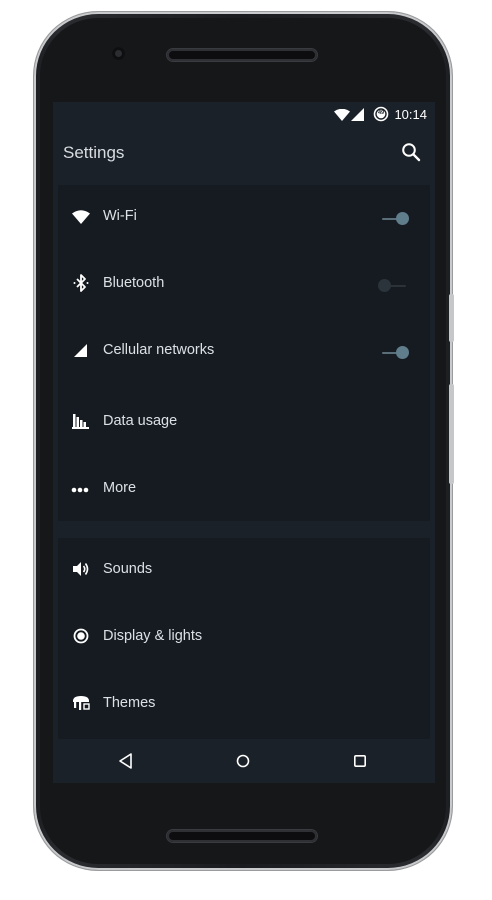 Image resolution: width=492 pixels, height=900 pixels. I want to click on recents-button, so click(360, 761).